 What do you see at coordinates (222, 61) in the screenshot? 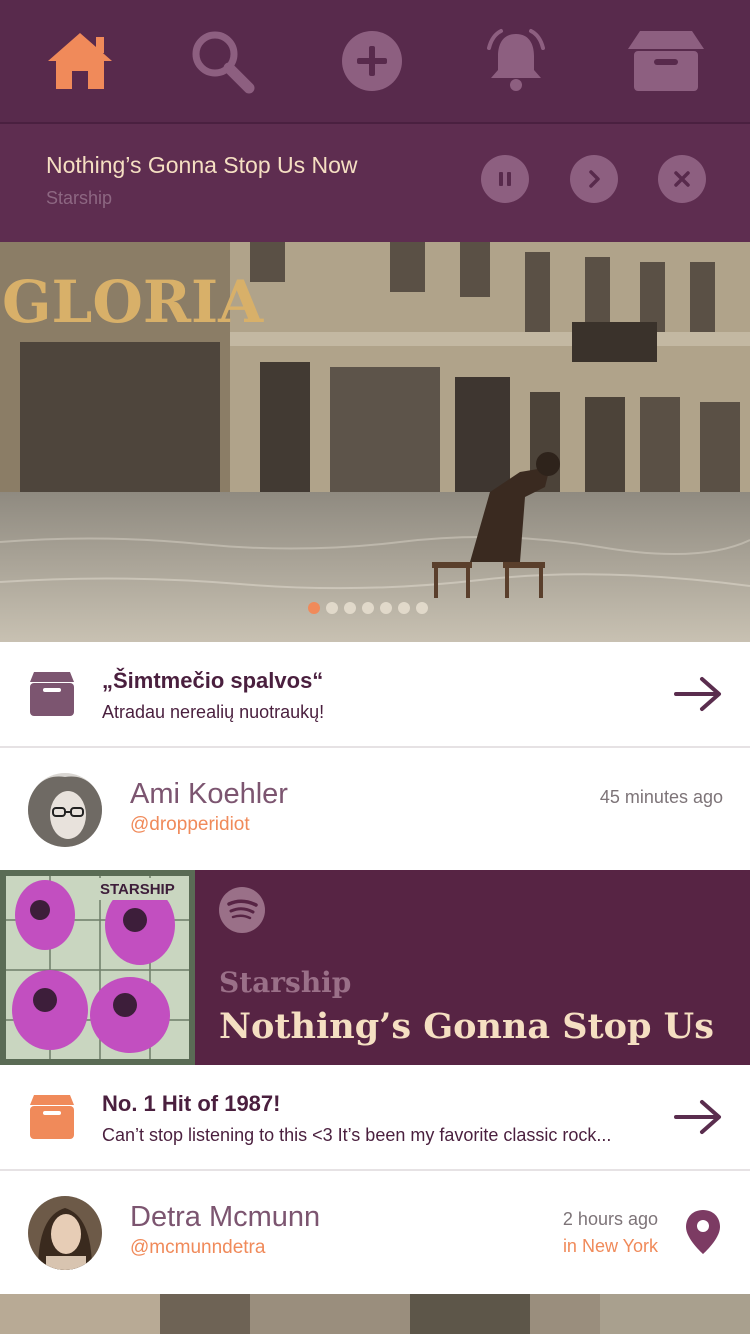
I see `search-icon` at bounding box center [222, 61].